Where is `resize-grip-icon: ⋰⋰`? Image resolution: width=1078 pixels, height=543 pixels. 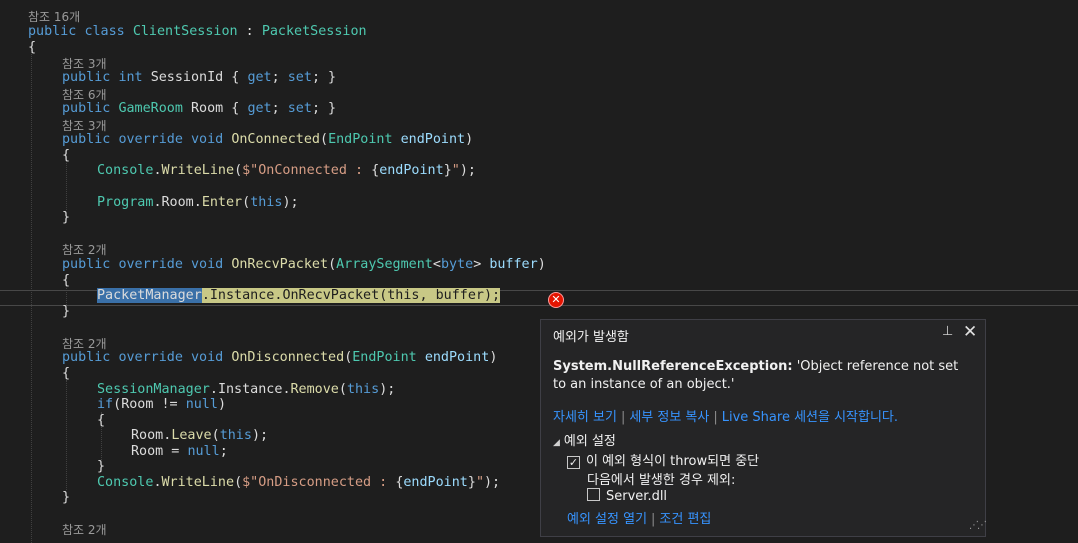 resize-grip-icon: ⋰⋰ is located at coordinates (978, 525).